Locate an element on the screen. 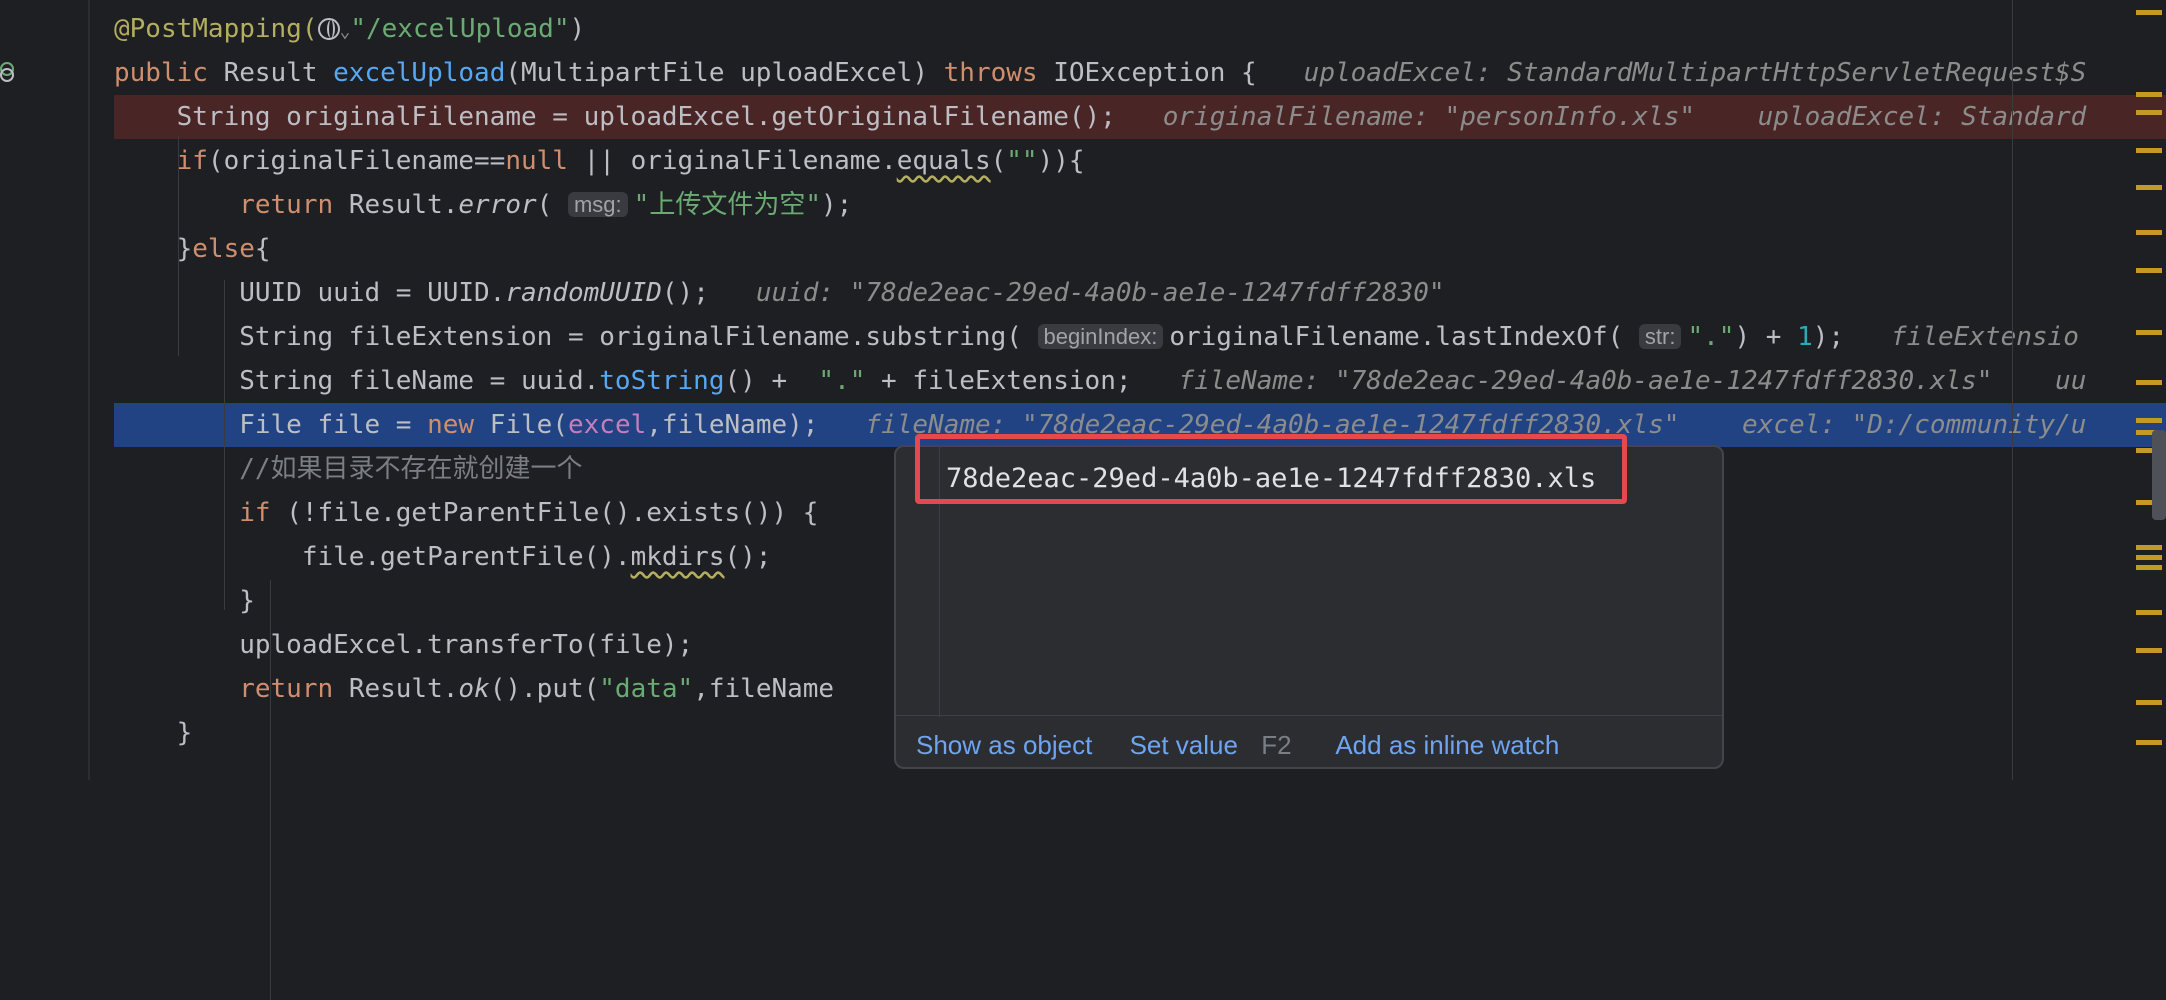 This screenshot has height=1000, width=2166. code-token: () + is located at coordinates (771, 381).